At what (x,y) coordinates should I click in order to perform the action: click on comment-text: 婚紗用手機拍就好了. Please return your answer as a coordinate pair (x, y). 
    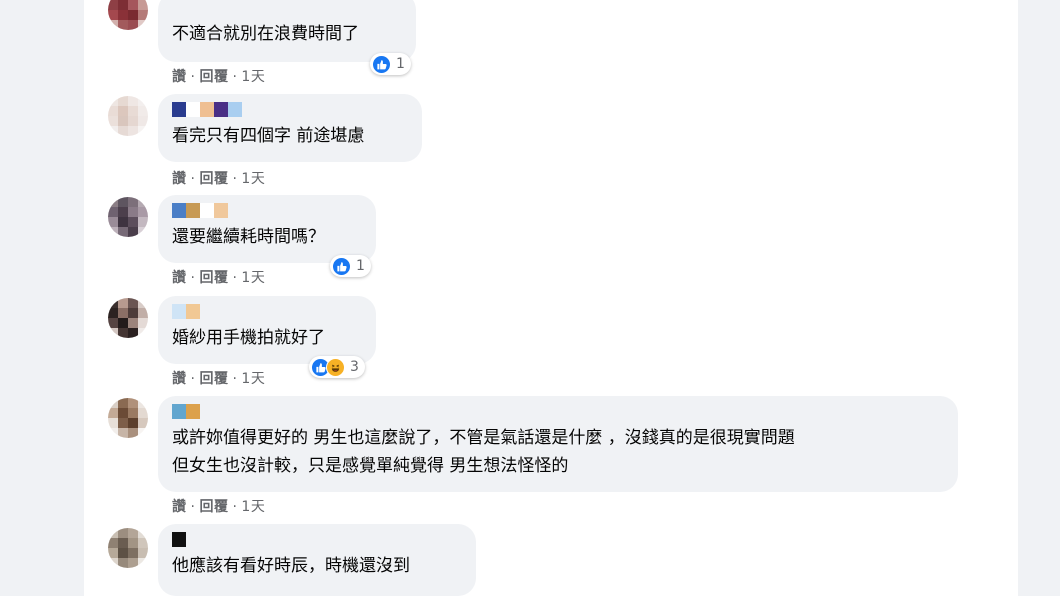
    Looking at the image, I should click on (248, 338).